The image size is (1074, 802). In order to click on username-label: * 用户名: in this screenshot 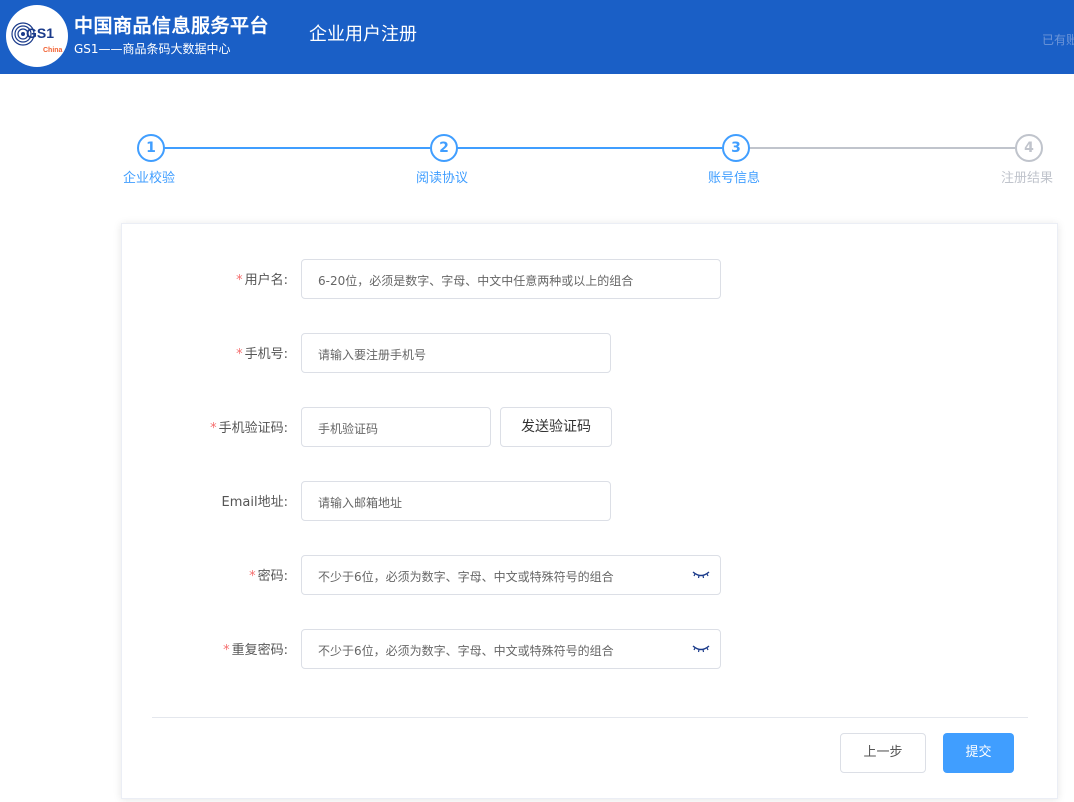, I will do `click(262, 278)`.